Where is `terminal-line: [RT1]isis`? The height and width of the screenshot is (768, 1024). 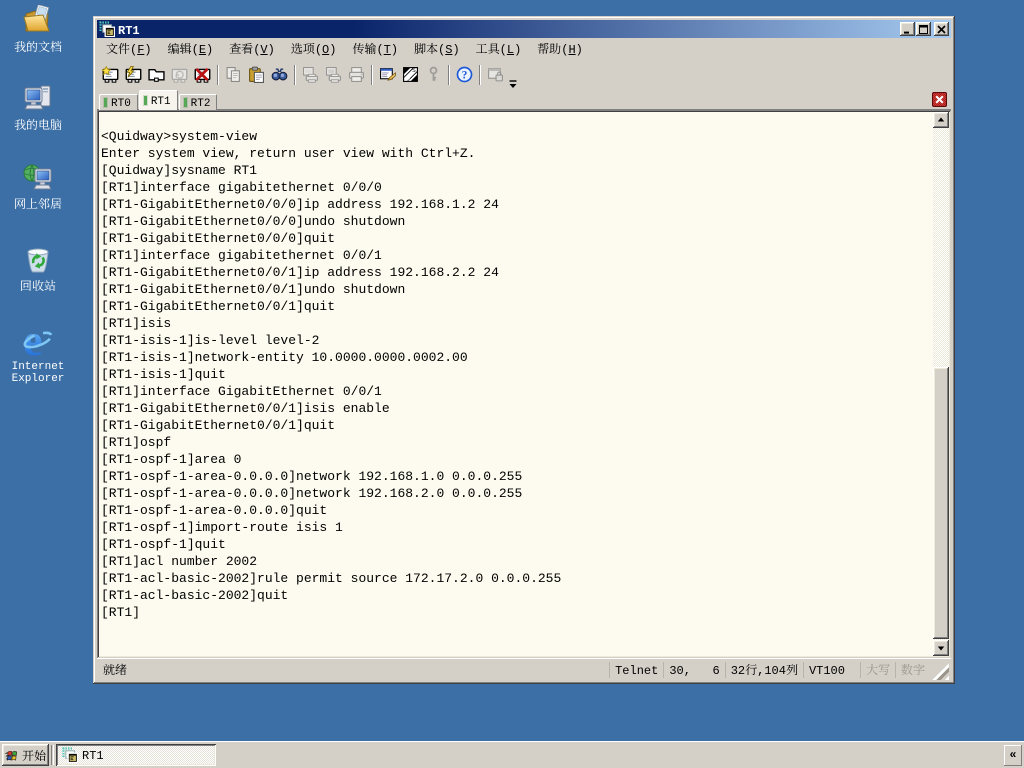 terminal-line: [RT1]isis is located at coordinates (136, 323).